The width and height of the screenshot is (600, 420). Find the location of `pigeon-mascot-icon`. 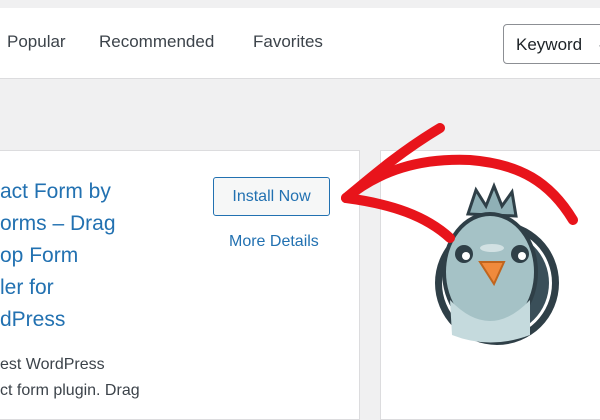

pigeon-mascot-icon is located at coordinates (497, 263).